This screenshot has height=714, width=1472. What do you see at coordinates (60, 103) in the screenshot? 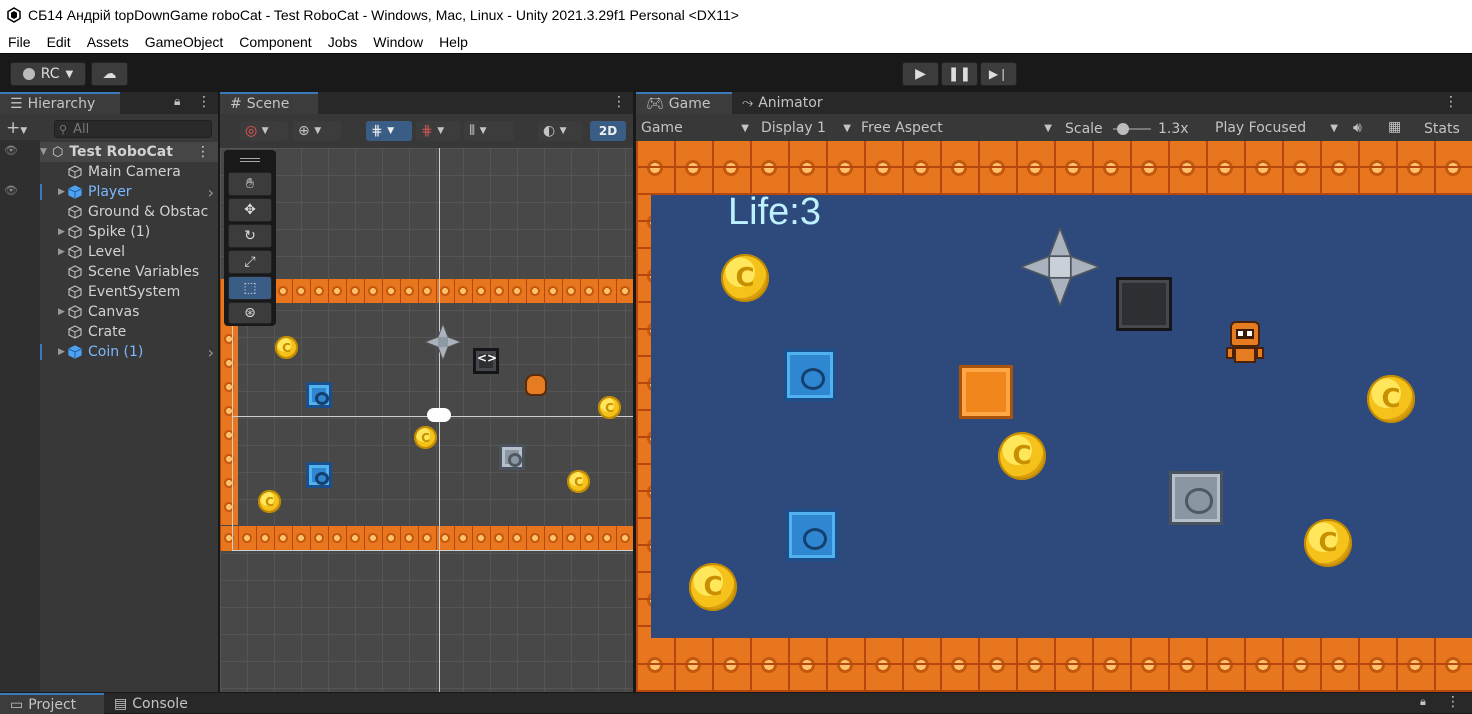
I see `tab-hierarchy: ☰ Hierarchy` at bounding box center [60, 103].